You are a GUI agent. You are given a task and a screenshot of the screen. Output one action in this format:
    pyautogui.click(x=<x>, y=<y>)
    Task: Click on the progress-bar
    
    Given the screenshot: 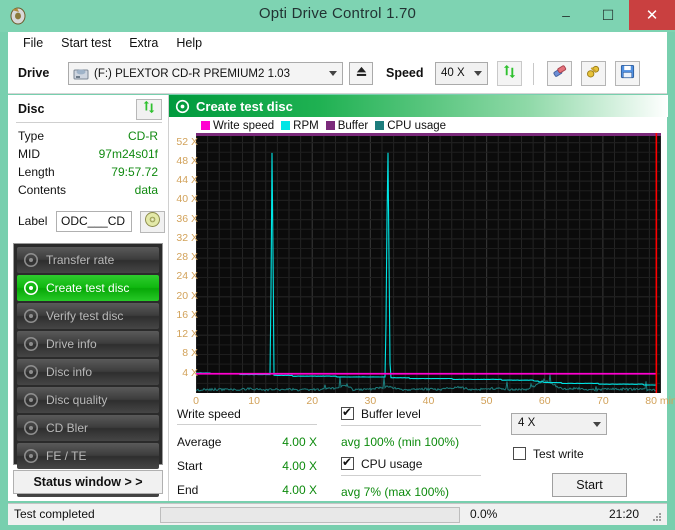 What is the action you would take?
    pyautogui.click(x=310, y=515)
    